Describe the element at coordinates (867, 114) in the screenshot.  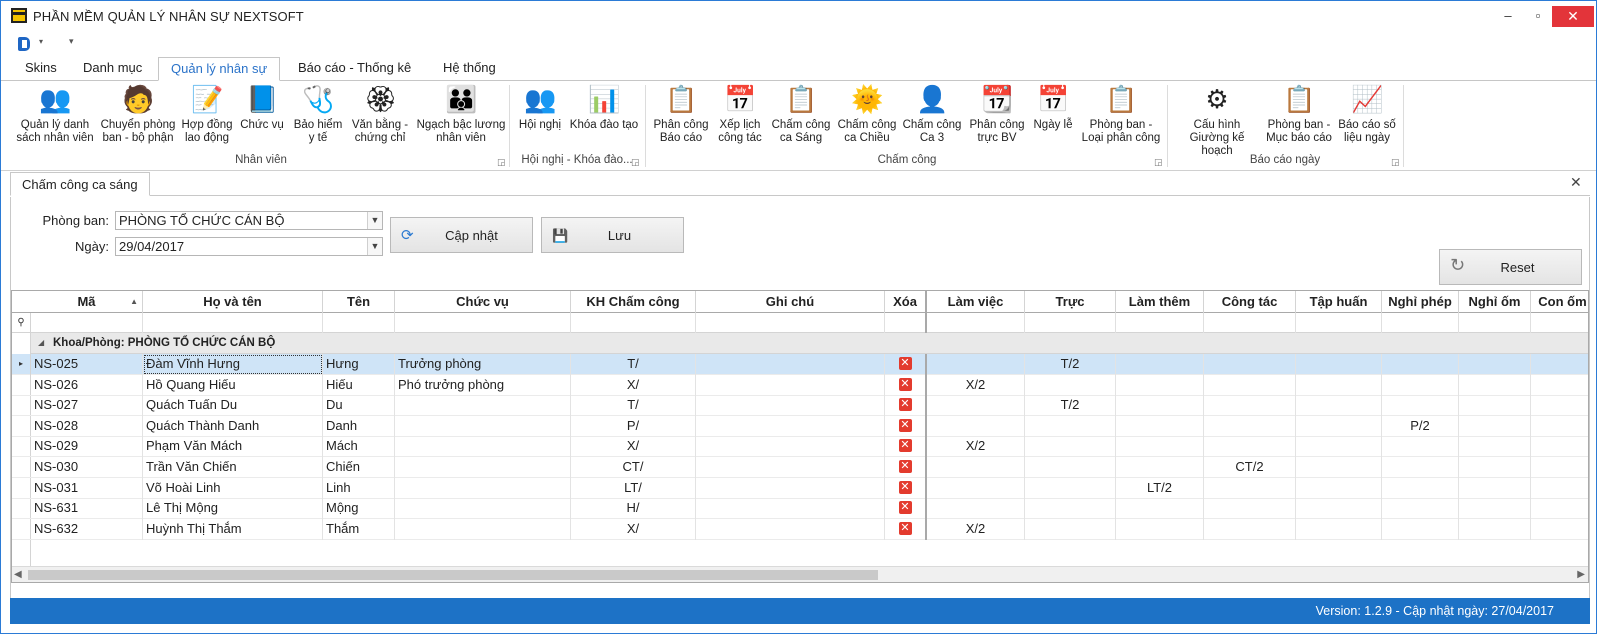
I see `ribbon-cham-cong-ca-chieu: 🌞 Chấm công ca Chiều` at that location.